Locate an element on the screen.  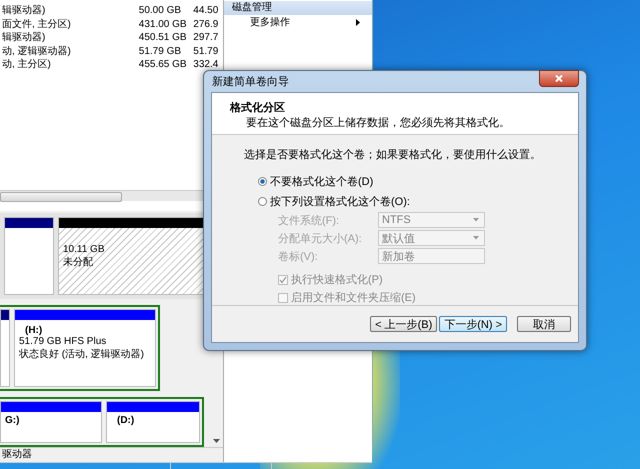
partition-name: G:) is located at coordinates (12, 420).